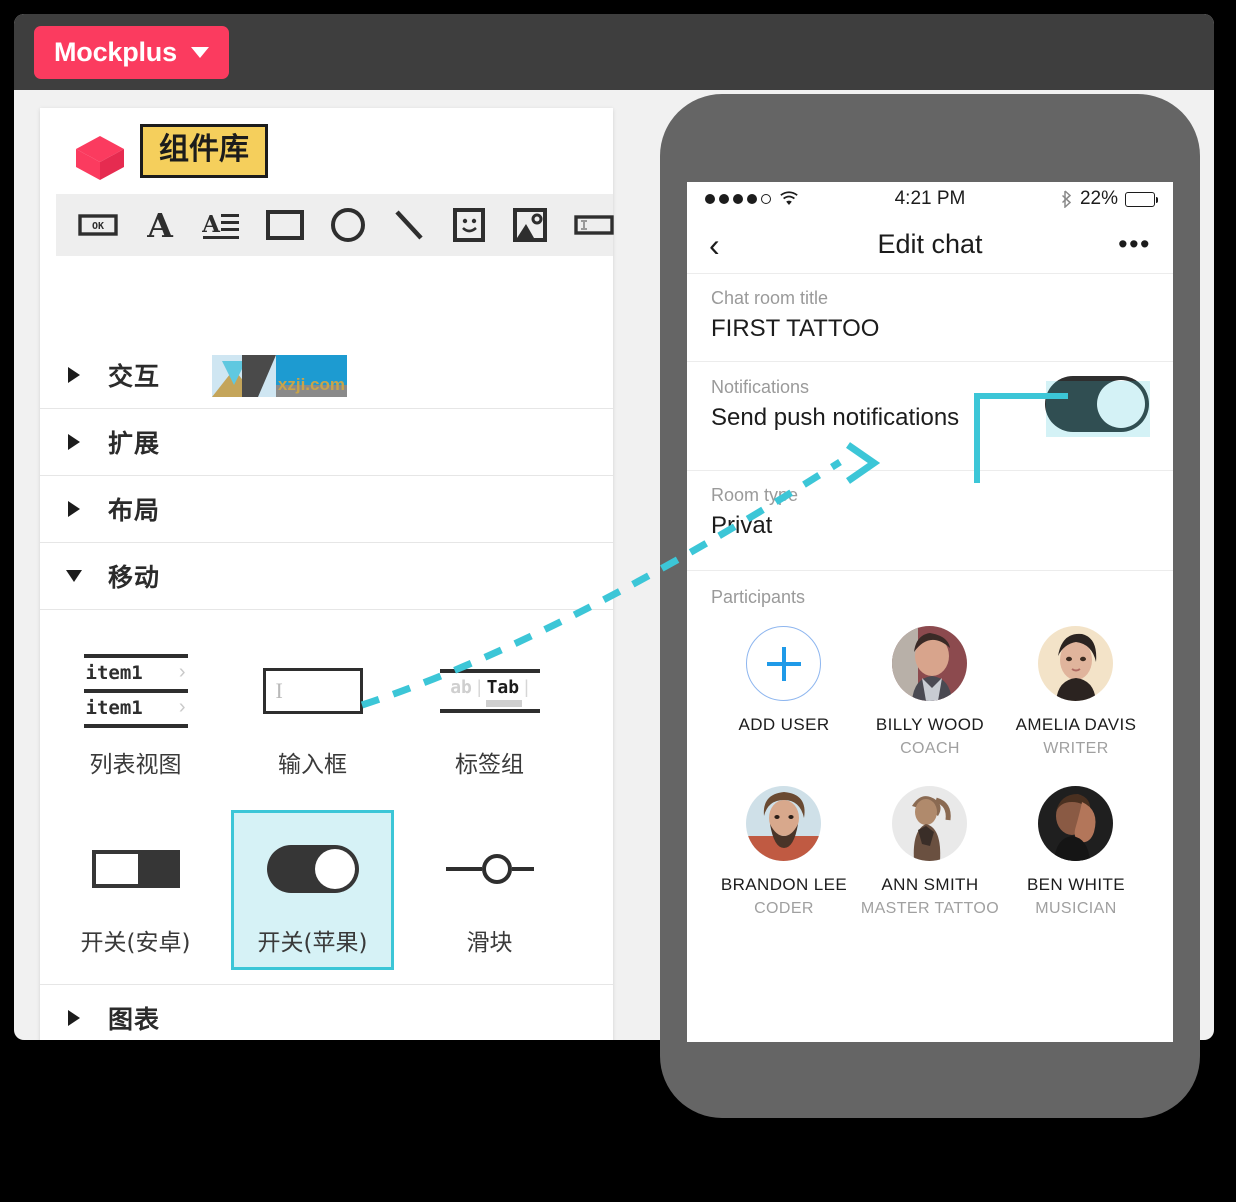 This screenshot has height=1202, width=1236. I want to click on back-icon: ‹, so click(734, 245).